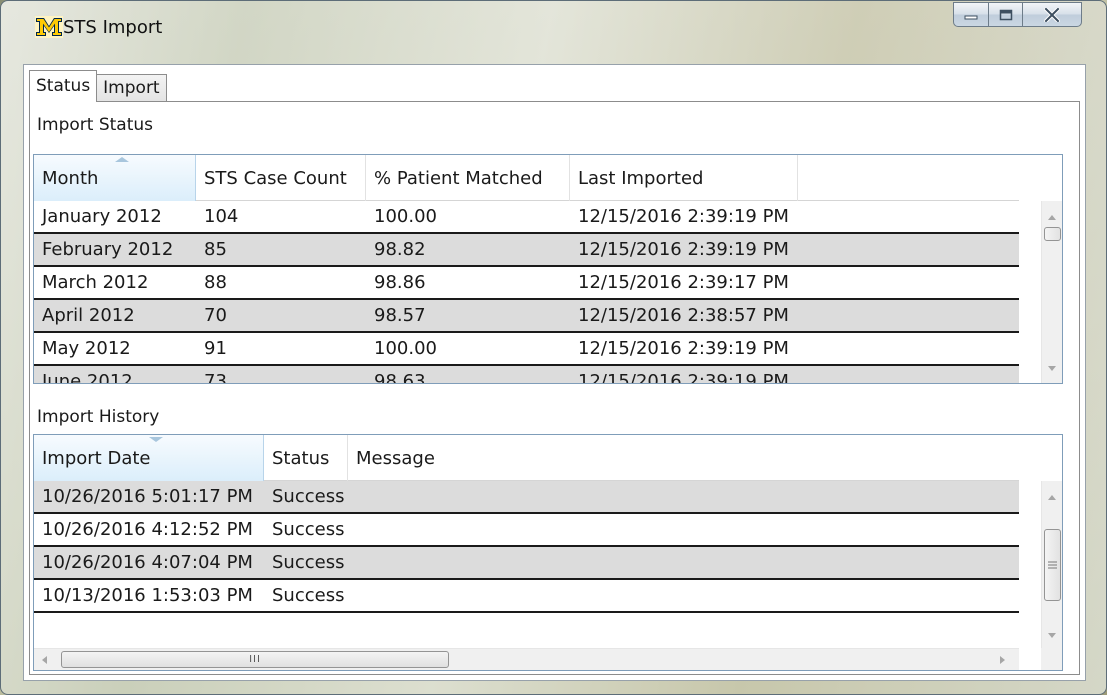  I want to click on table-row: 10/26/2016 4:12:52 PM Success, so click(526, 530).